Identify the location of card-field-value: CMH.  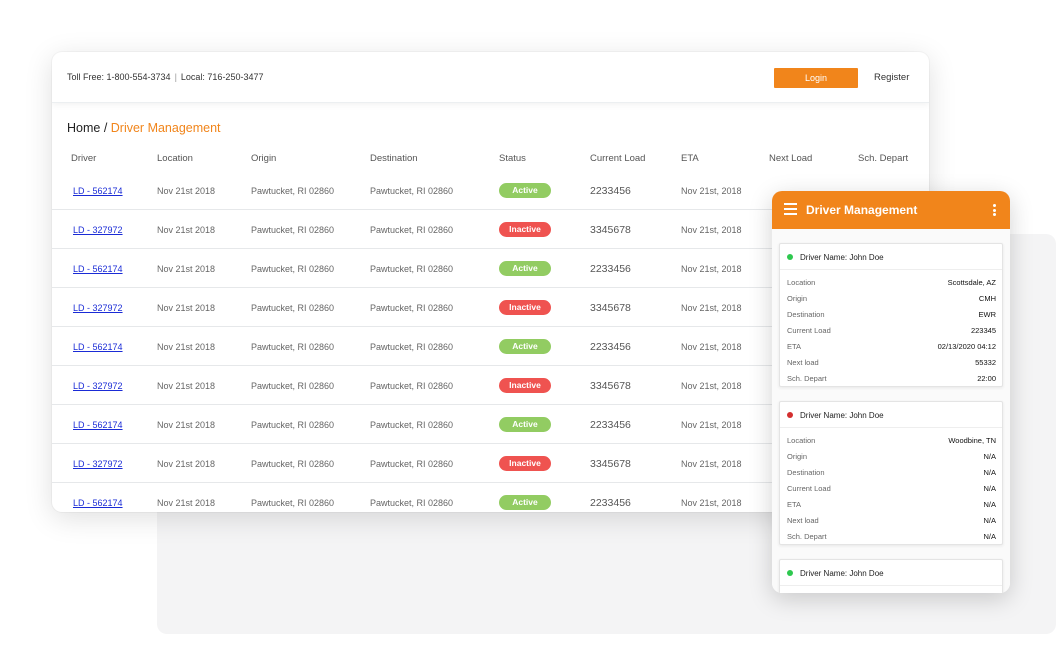
(987, 298).